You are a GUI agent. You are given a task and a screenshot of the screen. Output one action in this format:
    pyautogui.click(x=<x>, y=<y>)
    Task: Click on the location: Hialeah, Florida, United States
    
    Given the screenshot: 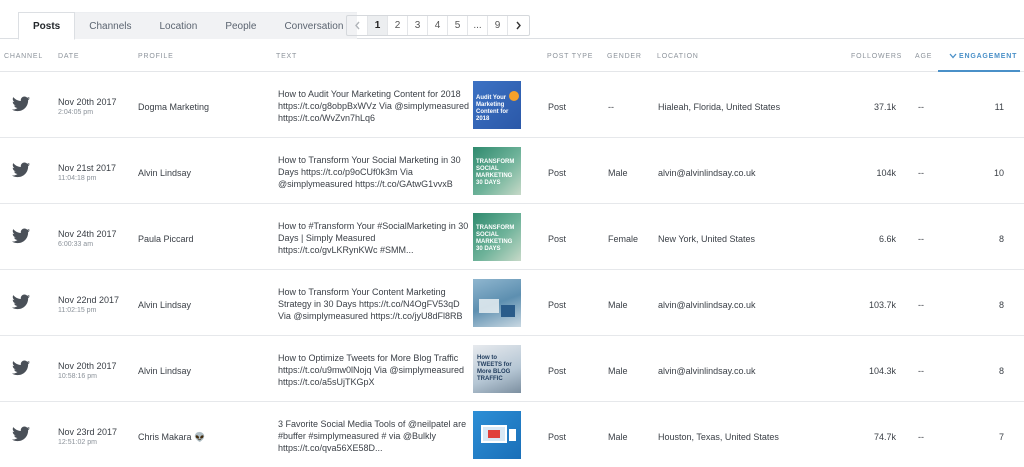 What is the action you would take?
    pyautogui.click(x=719, y=107)
    